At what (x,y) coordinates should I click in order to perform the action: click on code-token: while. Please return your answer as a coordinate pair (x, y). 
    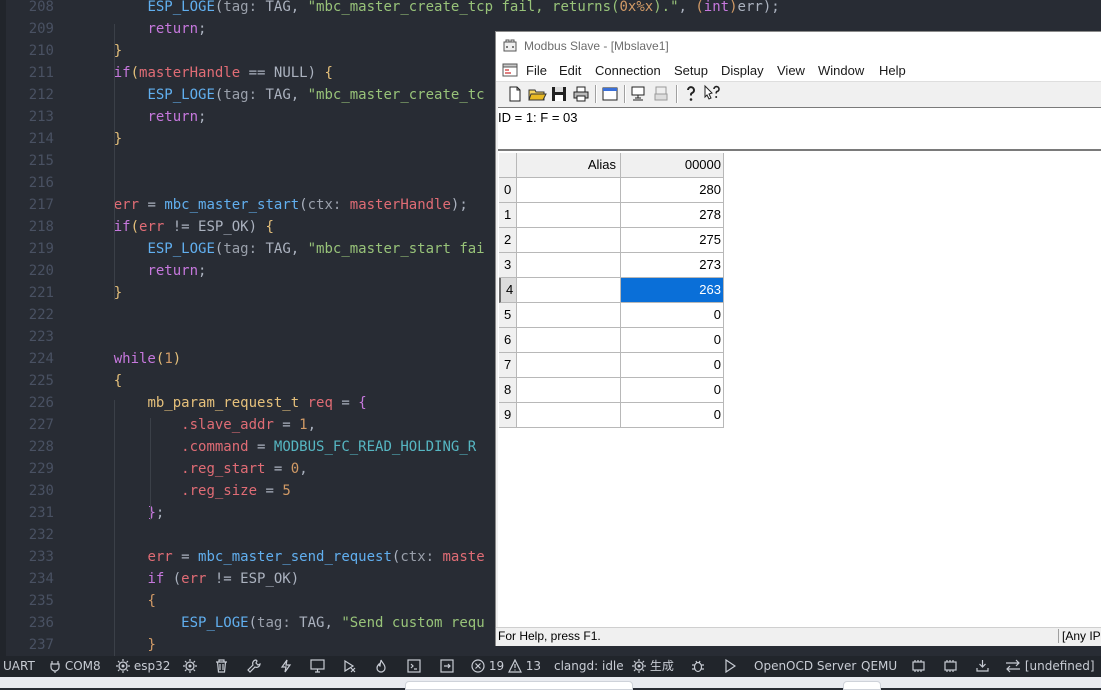
    Looking at the image, I should click on (134, 359).